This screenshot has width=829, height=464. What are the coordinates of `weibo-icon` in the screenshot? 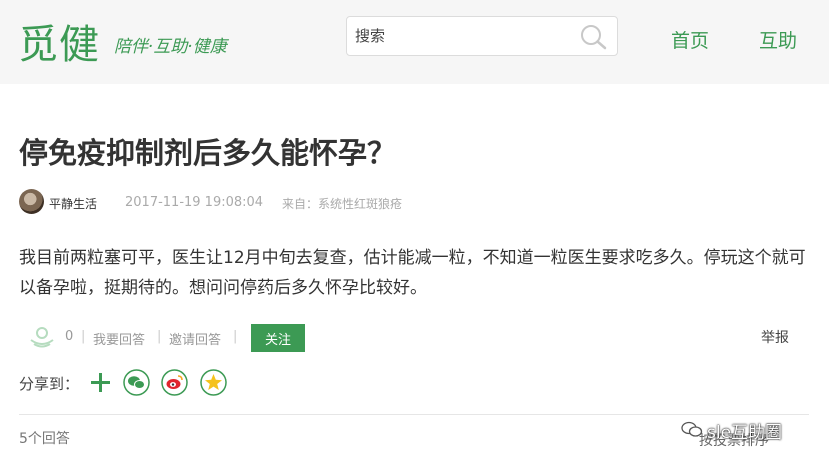 It's located at (174, 382).